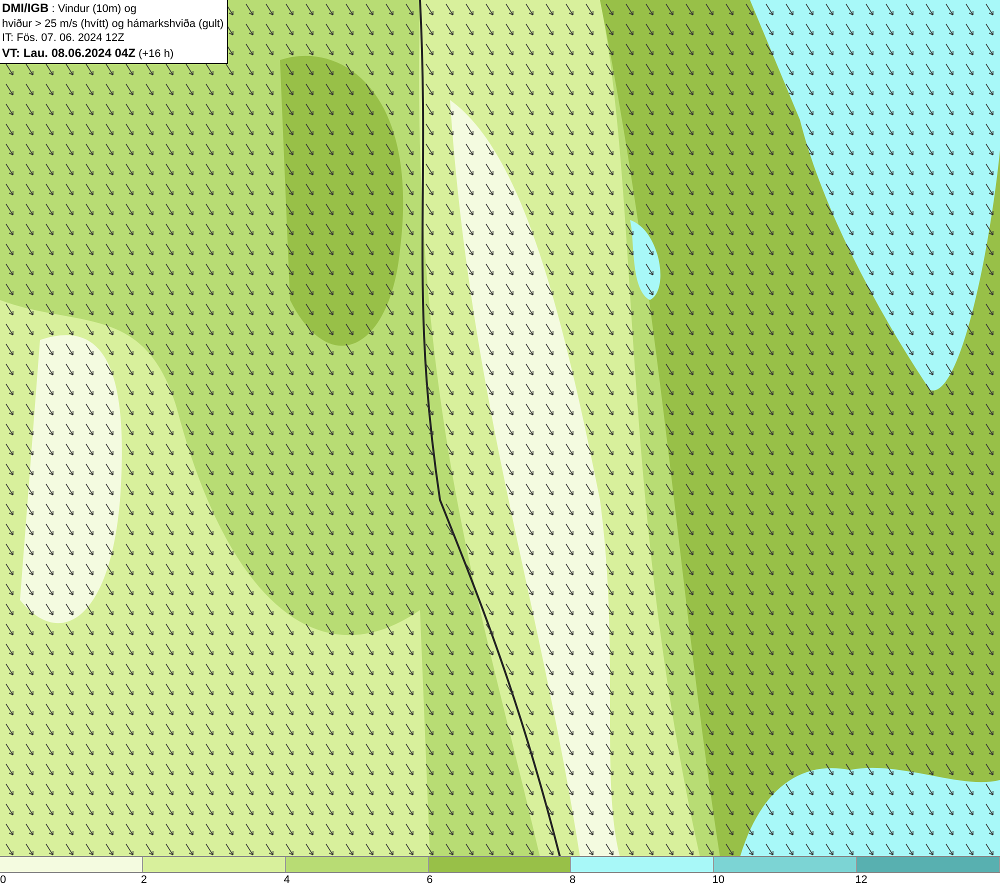 This screenshot has height=887, width=1000. I want to click on legend-tick-label: 6, so click(429, 880).